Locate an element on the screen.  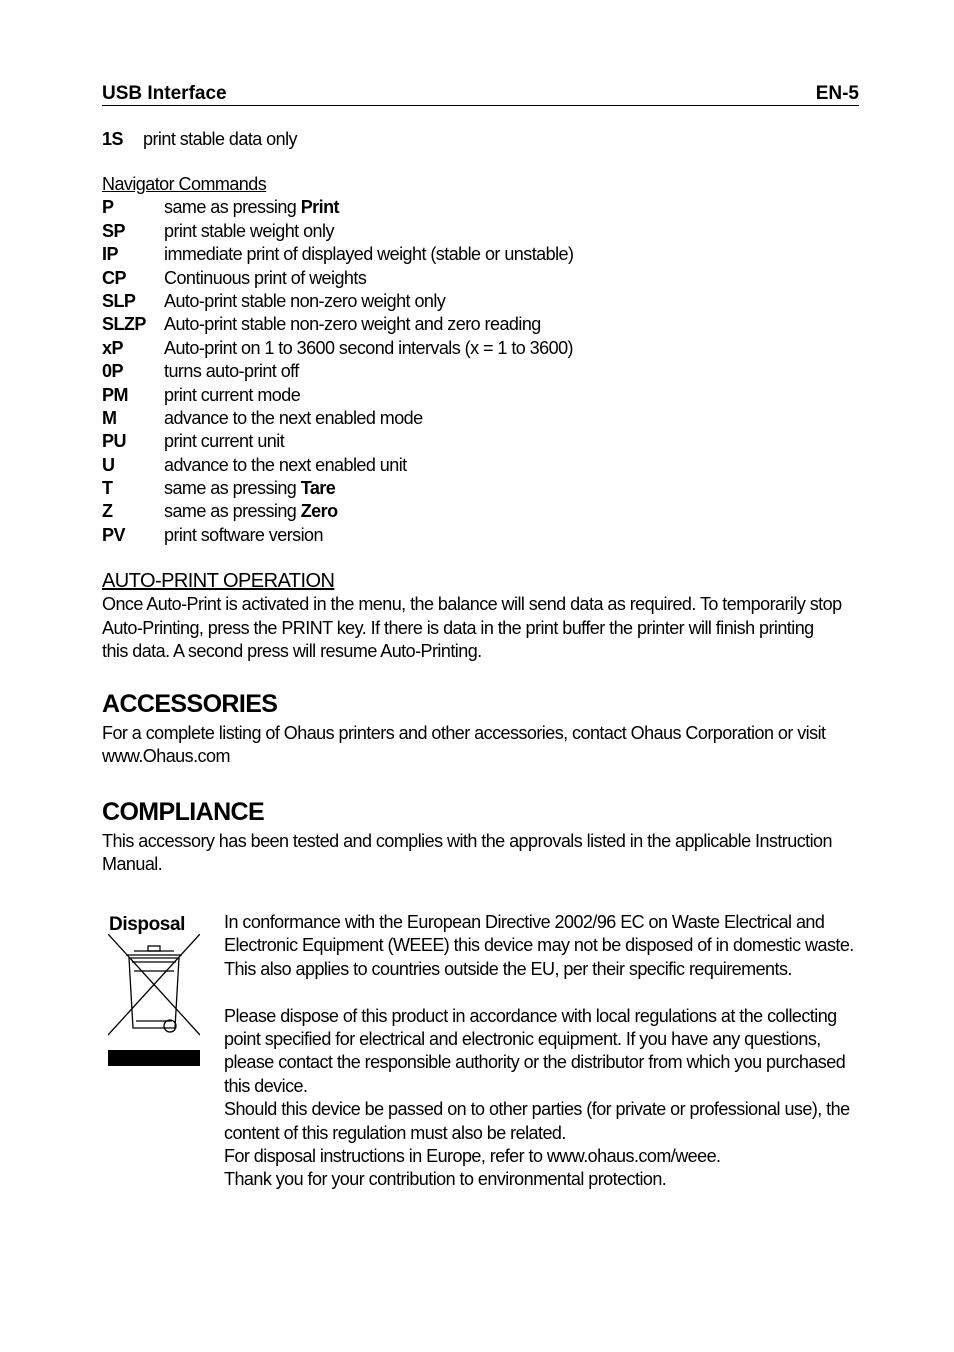
command-desc-text: print stable weight only is located at coordinates (249, 230).